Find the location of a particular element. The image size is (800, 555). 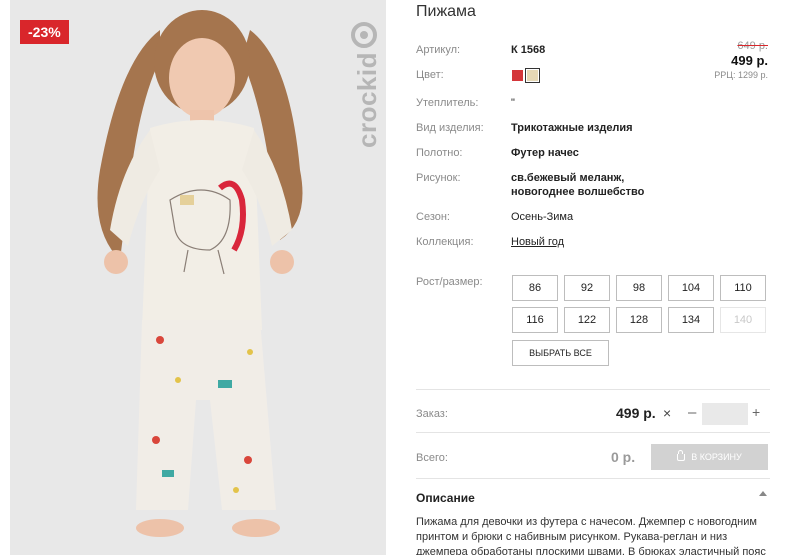

season-value: Осень-Зима is located at coordinates (542, 217).